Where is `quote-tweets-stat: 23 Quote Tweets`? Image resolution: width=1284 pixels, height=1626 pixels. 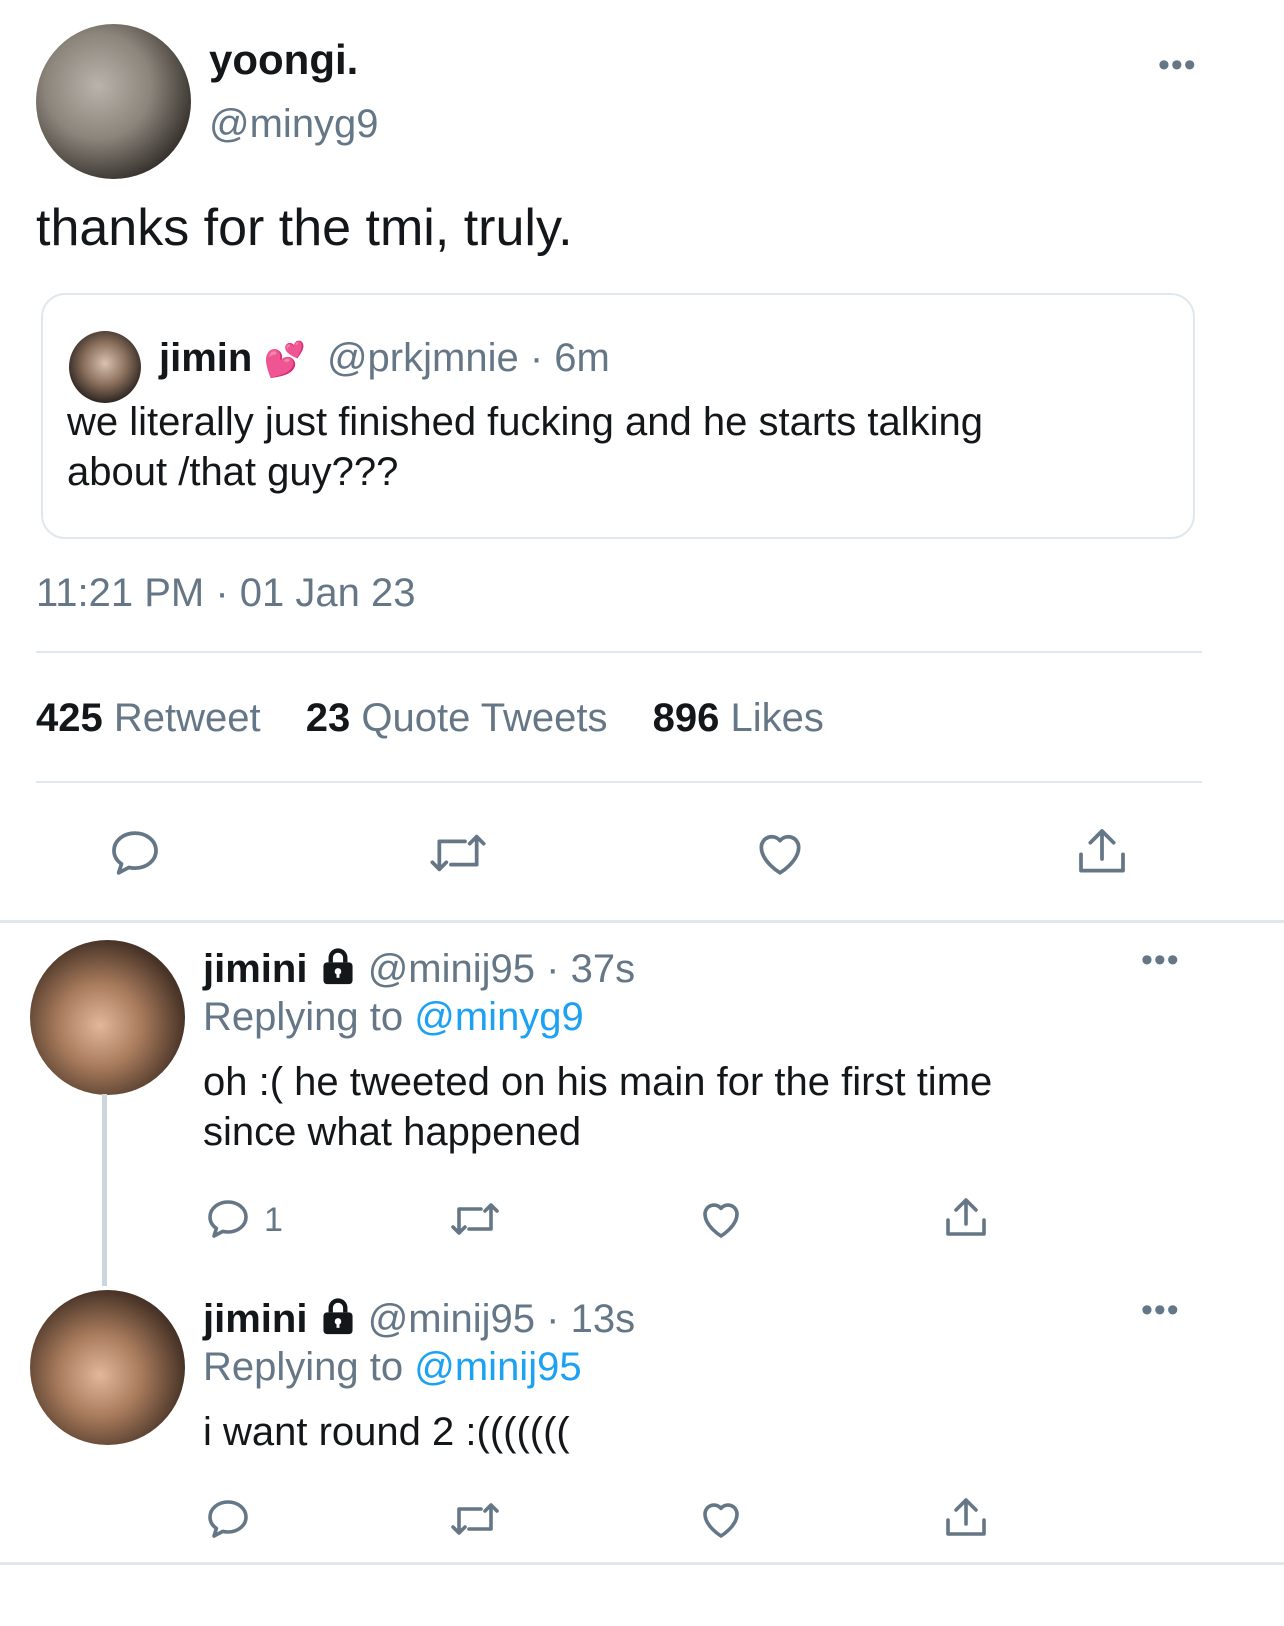
quote-tweets-stat: 23 Quote Tweets is located at coordinates (457, 718).